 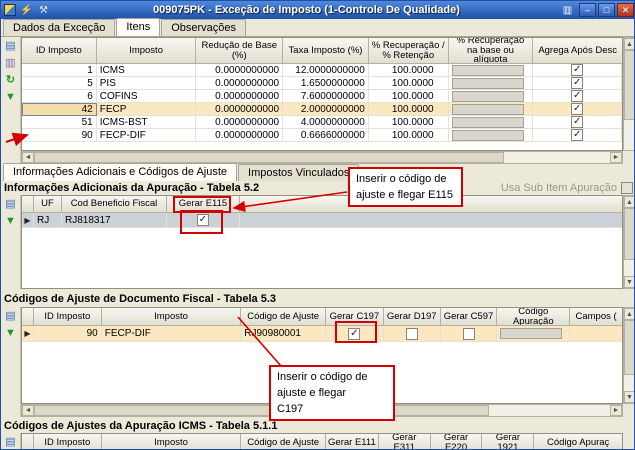 I want to click on form-icon: ▥, so click(x=567, y=10).